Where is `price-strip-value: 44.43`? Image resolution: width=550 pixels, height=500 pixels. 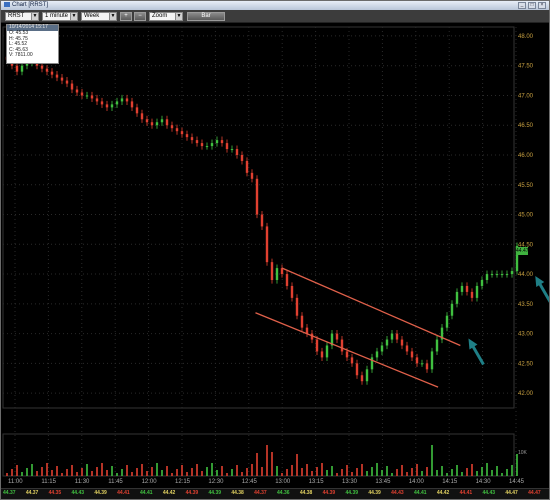
price-strip-value: 44.43 is located at coordinates (489, 493).